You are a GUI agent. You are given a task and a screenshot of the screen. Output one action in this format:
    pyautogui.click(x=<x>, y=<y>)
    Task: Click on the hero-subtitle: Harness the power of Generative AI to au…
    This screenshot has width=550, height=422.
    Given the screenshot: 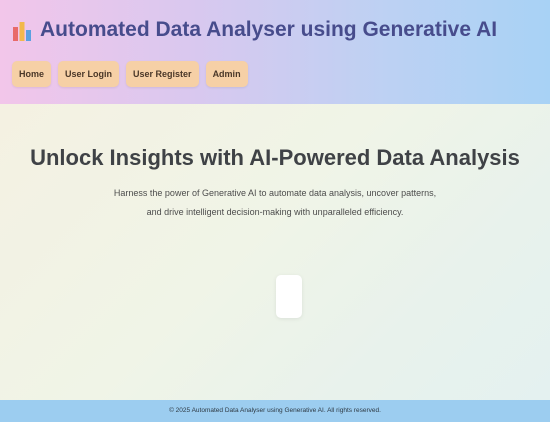 What is the action you would take?
    pyautogui.click(x=275, y=203)
    